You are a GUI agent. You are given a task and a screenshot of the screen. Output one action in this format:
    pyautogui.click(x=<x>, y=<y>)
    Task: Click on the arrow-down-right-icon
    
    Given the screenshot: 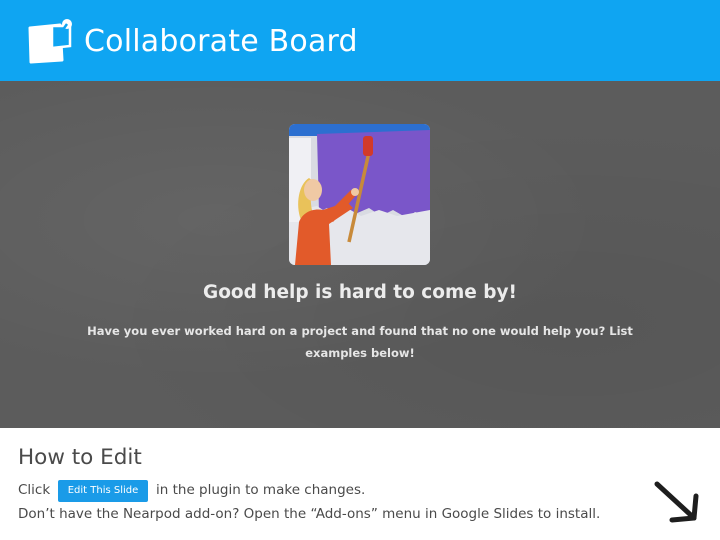 What is the action you would take?
    pyautogui.click(x=676, y=502)
    